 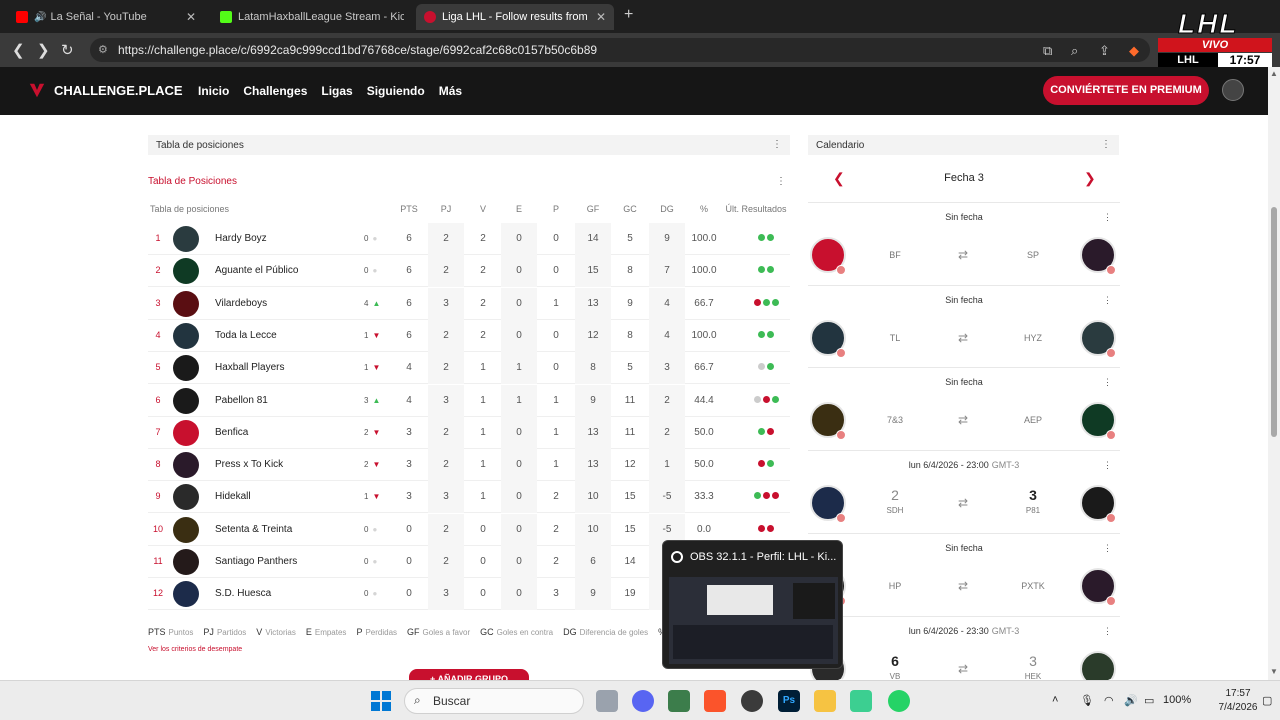 I want to click on team-name: Setenta & Treinta, so click(x=253, y=529).